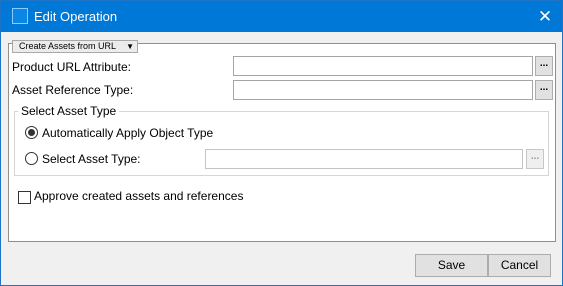  I want to click on product-url-attribute-field, so click(383, 66).